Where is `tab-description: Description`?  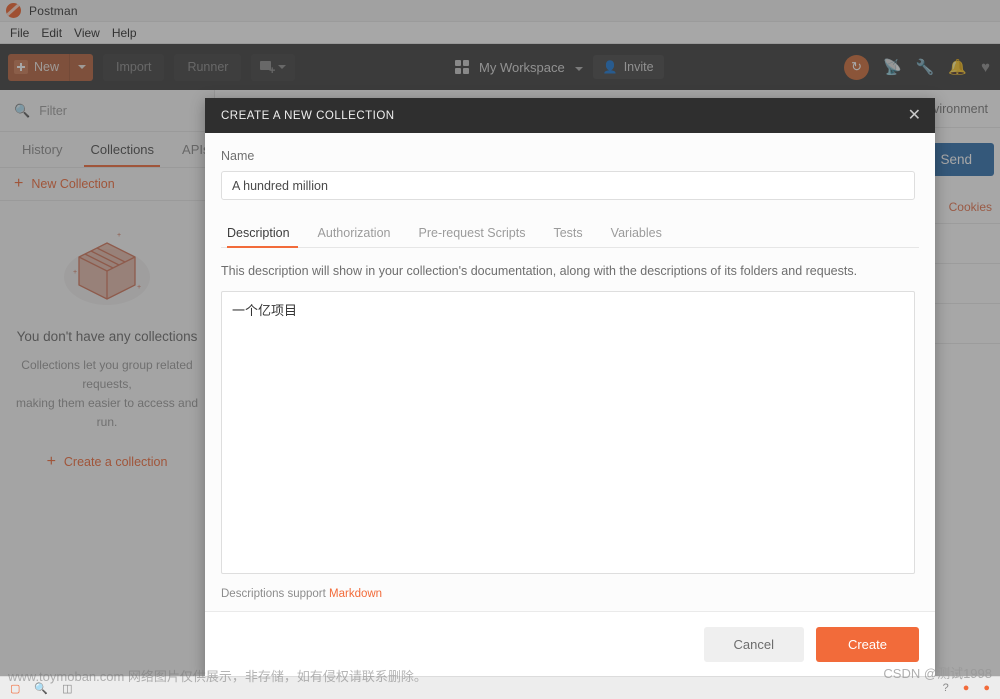
tab-description: Description is located at coordinates (262, 233).